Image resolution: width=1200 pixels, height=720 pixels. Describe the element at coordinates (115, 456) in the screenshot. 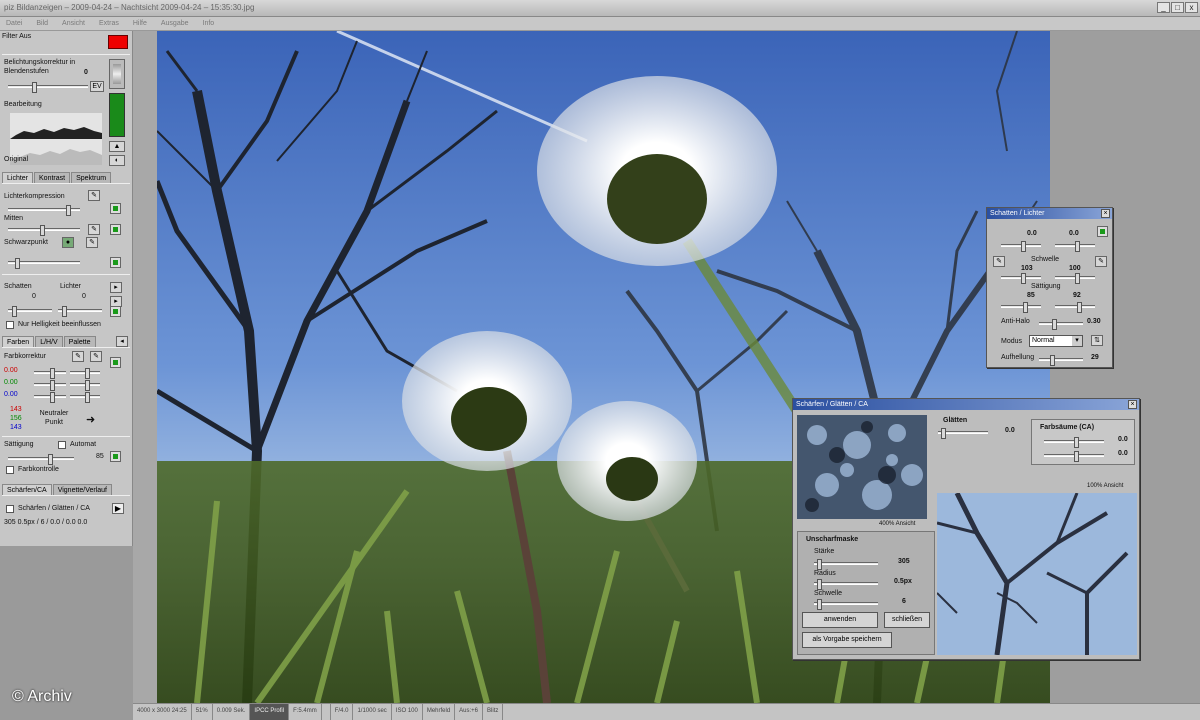

I see `saturation-reset-button` at that location.